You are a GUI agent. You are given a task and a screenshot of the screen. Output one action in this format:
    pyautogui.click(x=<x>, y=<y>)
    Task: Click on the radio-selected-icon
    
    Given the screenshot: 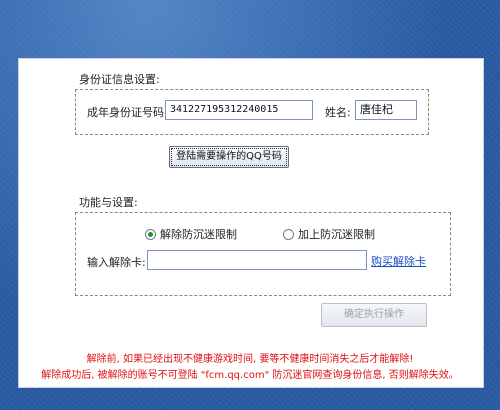 What is the action you would take?
    pyautogui.click(x=150, y=234)
    